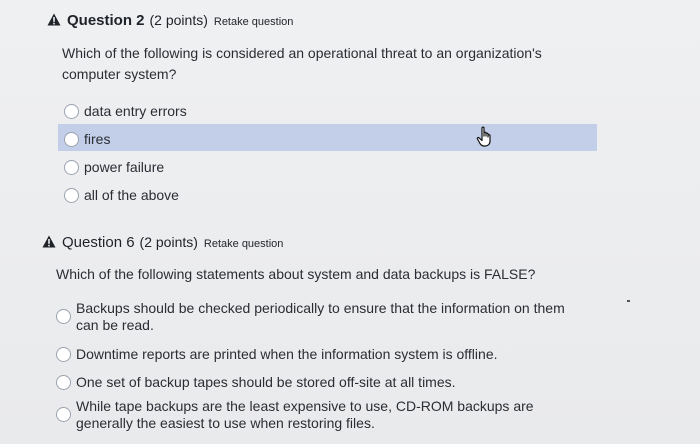  What do you see at coordinates (98, 242) in the screenshot?
I see `question-title: Question 6` at bounding box center [98, 242].